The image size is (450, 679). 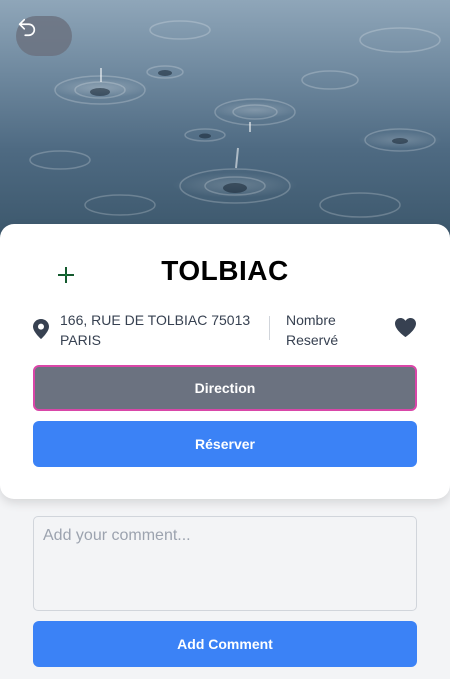 I want to click on address-line-2: PARIS, so click(x=80, y=340).